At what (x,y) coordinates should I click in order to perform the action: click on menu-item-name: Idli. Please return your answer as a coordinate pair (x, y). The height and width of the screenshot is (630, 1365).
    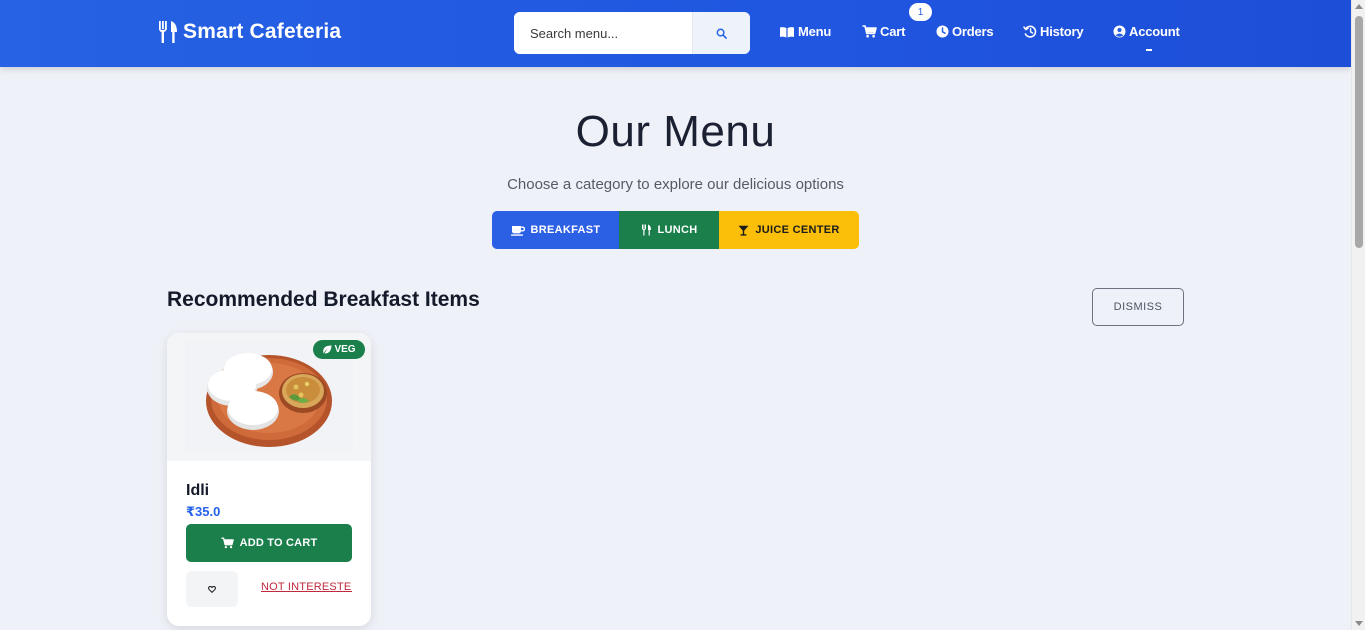
    Looking at the image, I should click on (198, 490).